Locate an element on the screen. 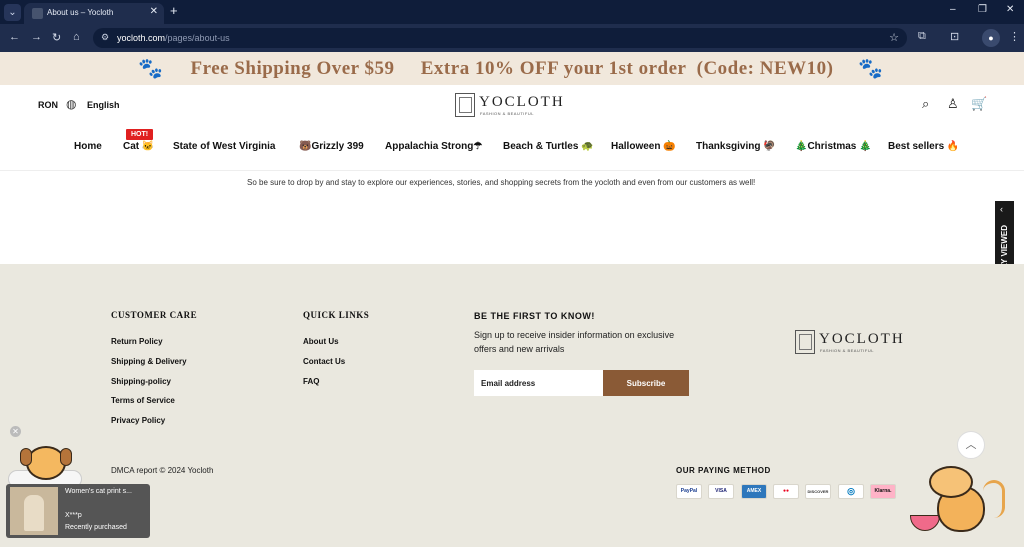  hot-badge: HOT! is located at coordinates (139, 134).